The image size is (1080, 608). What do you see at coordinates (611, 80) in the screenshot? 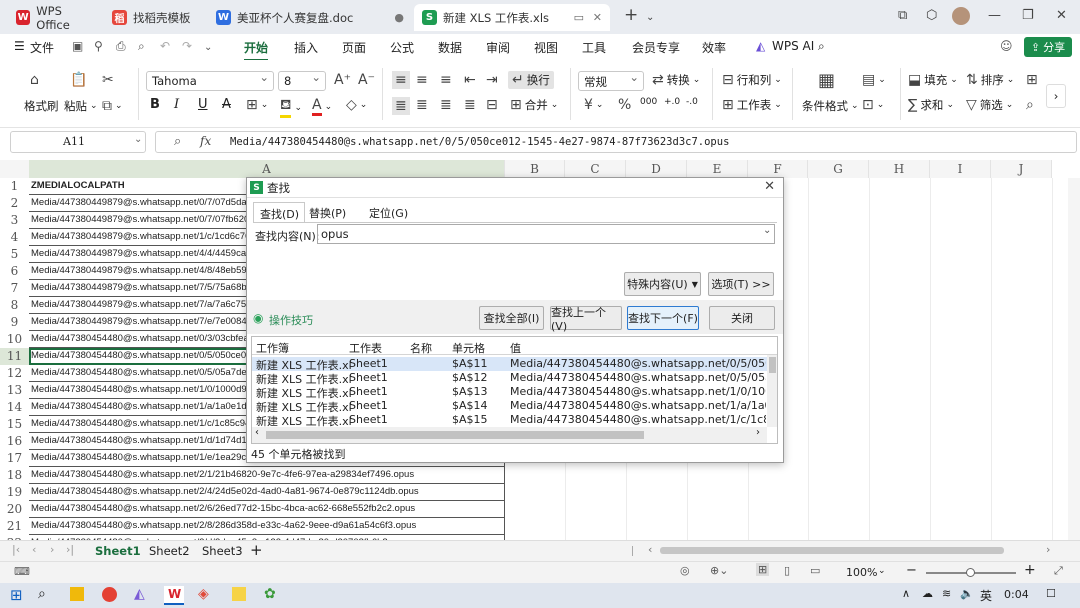
I see `number-format-select: 常规` at bounding box center [611, 80].